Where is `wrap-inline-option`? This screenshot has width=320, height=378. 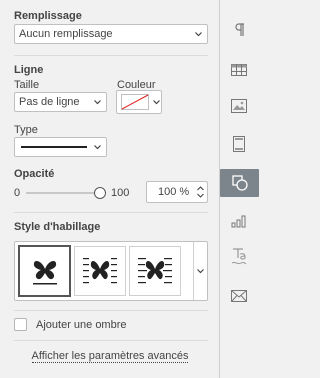 wrap-inline-option is located at coordinates (44, 271).